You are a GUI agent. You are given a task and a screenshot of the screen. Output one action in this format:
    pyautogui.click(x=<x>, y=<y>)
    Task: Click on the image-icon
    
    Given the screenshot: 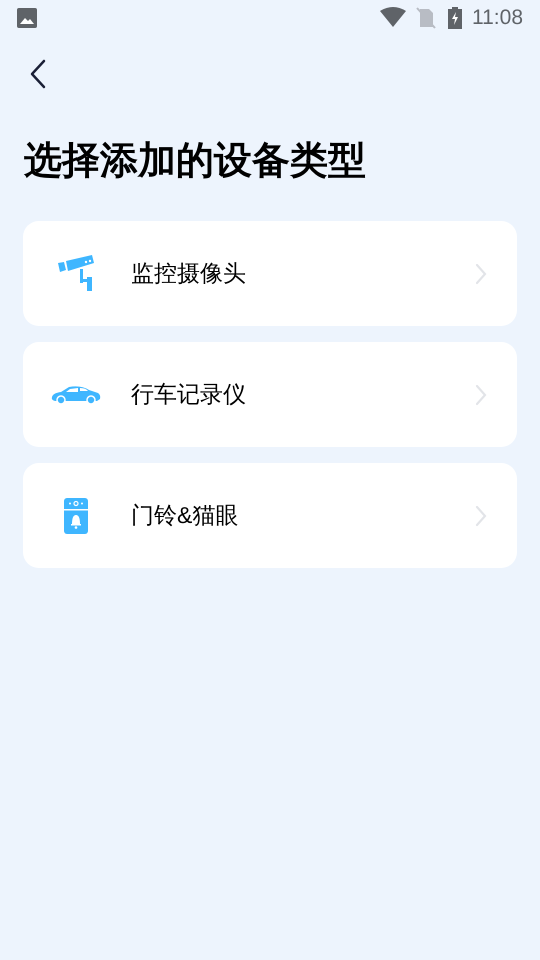 What is the action you would take?
    pyautogui.click(x=27, y=18)
    